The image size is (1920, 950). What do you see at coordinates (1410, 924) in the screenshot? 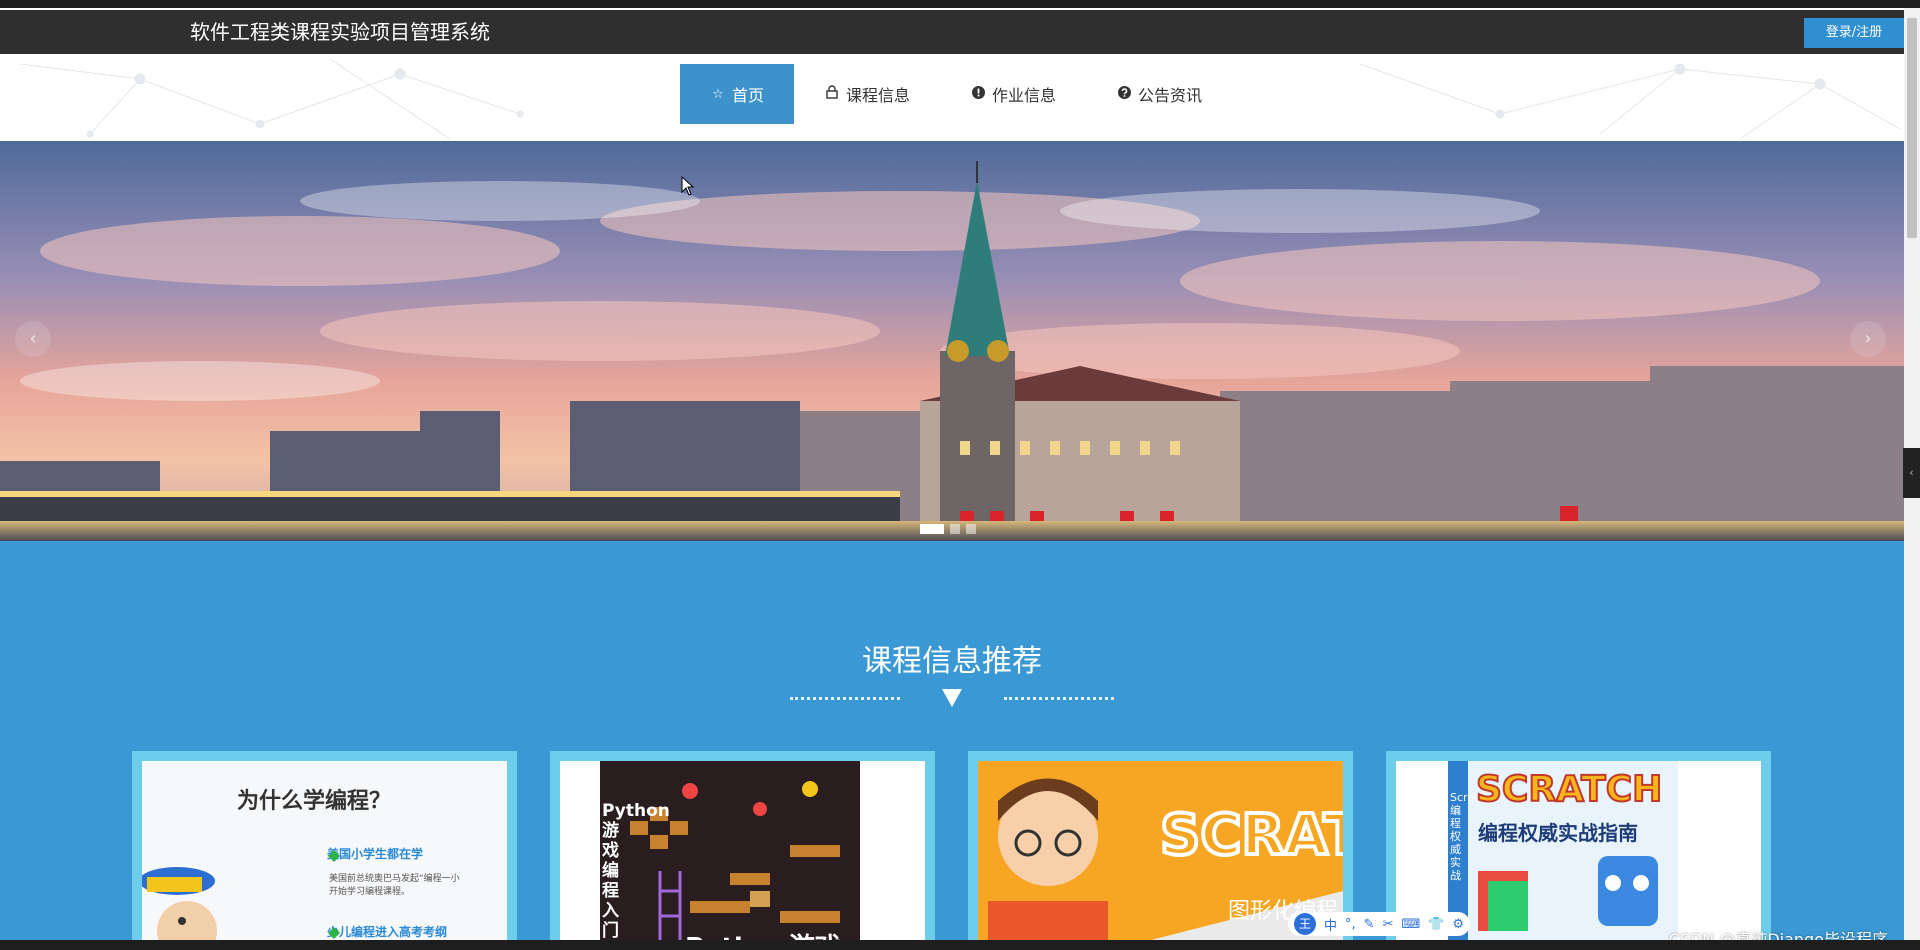
I see `keyboard-icon: ⌨` at bounding box center [1410, 924].